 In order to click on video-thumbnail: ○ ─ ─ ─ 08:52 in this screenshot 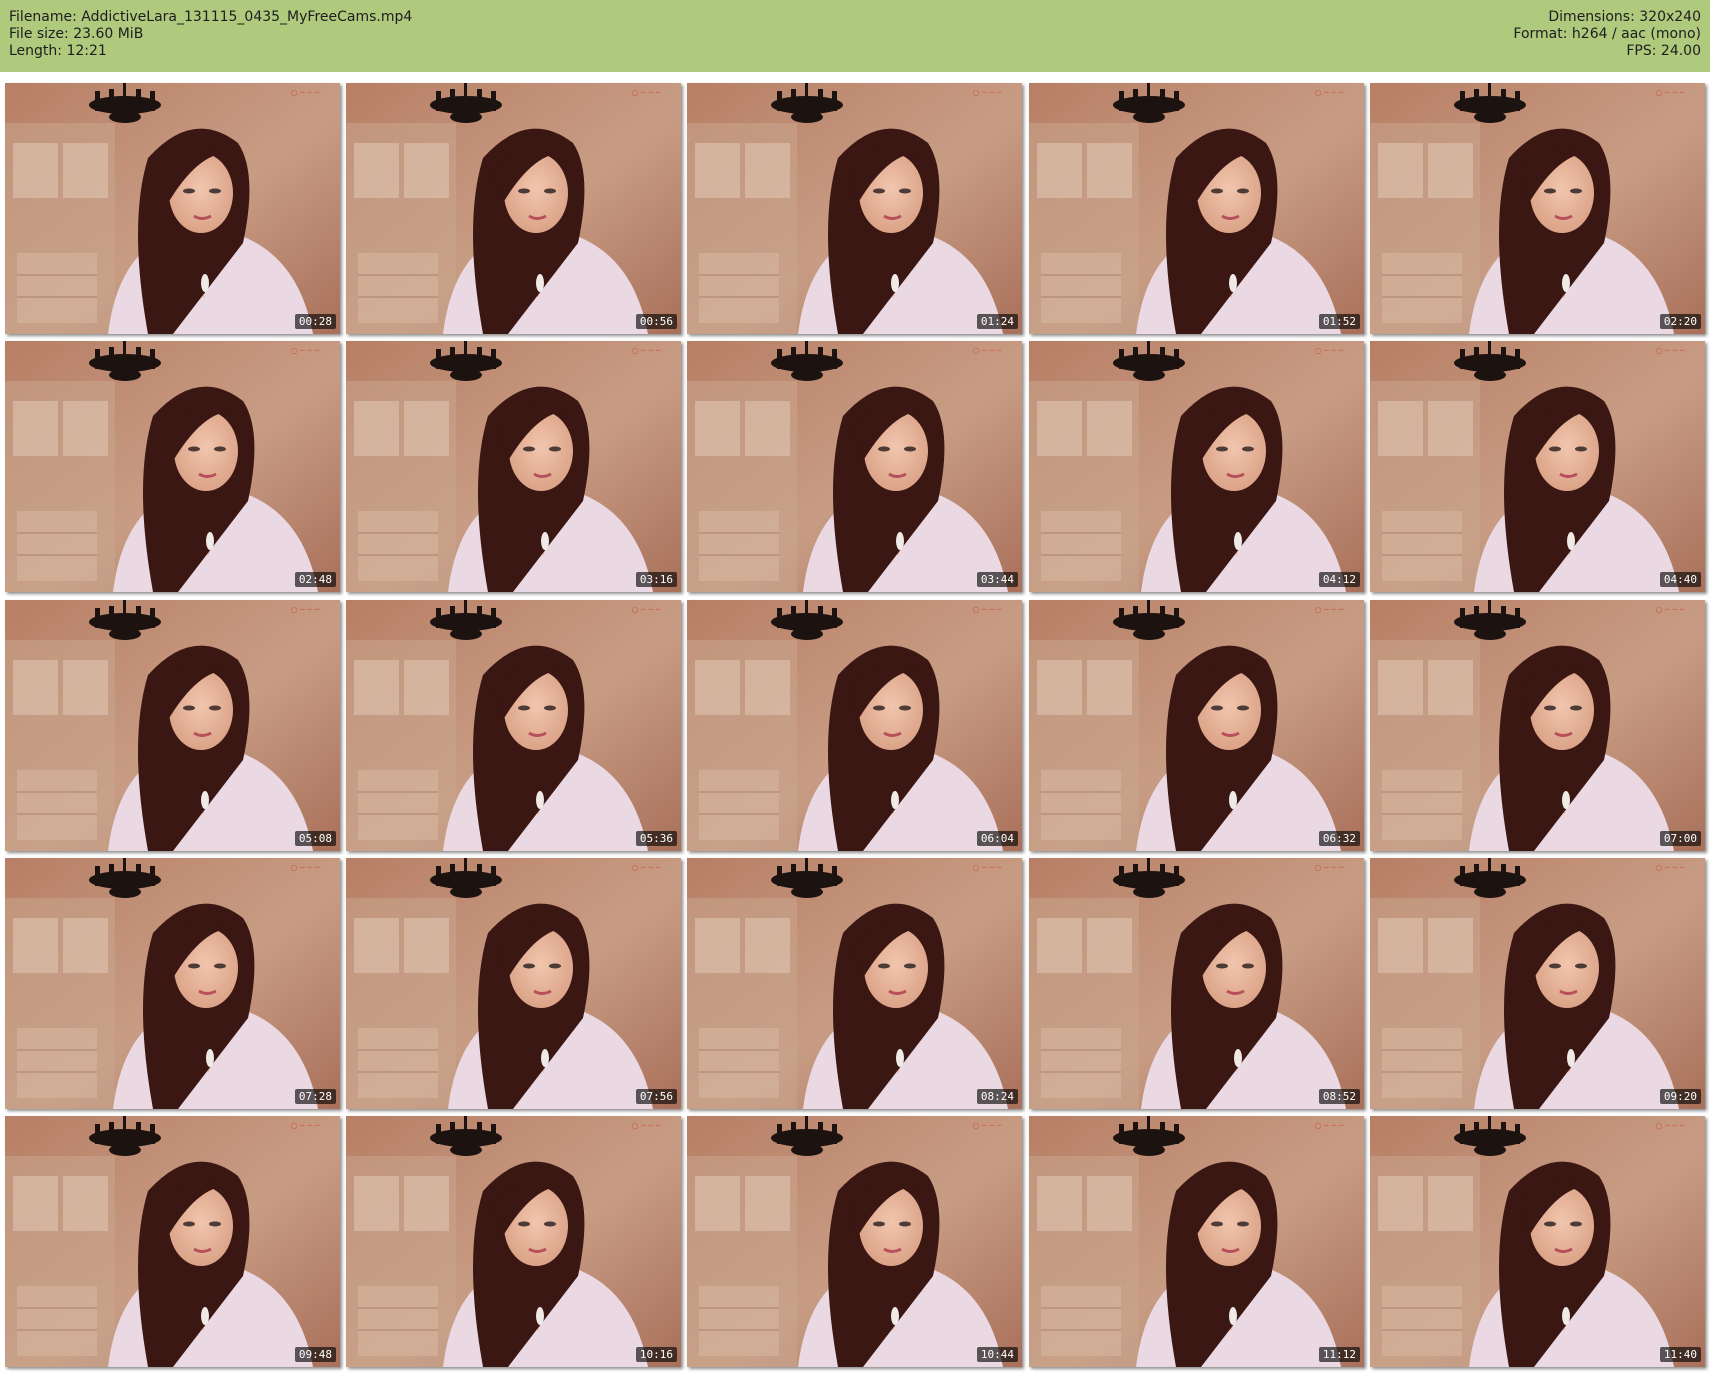, I will do `click(1196, 983)`.